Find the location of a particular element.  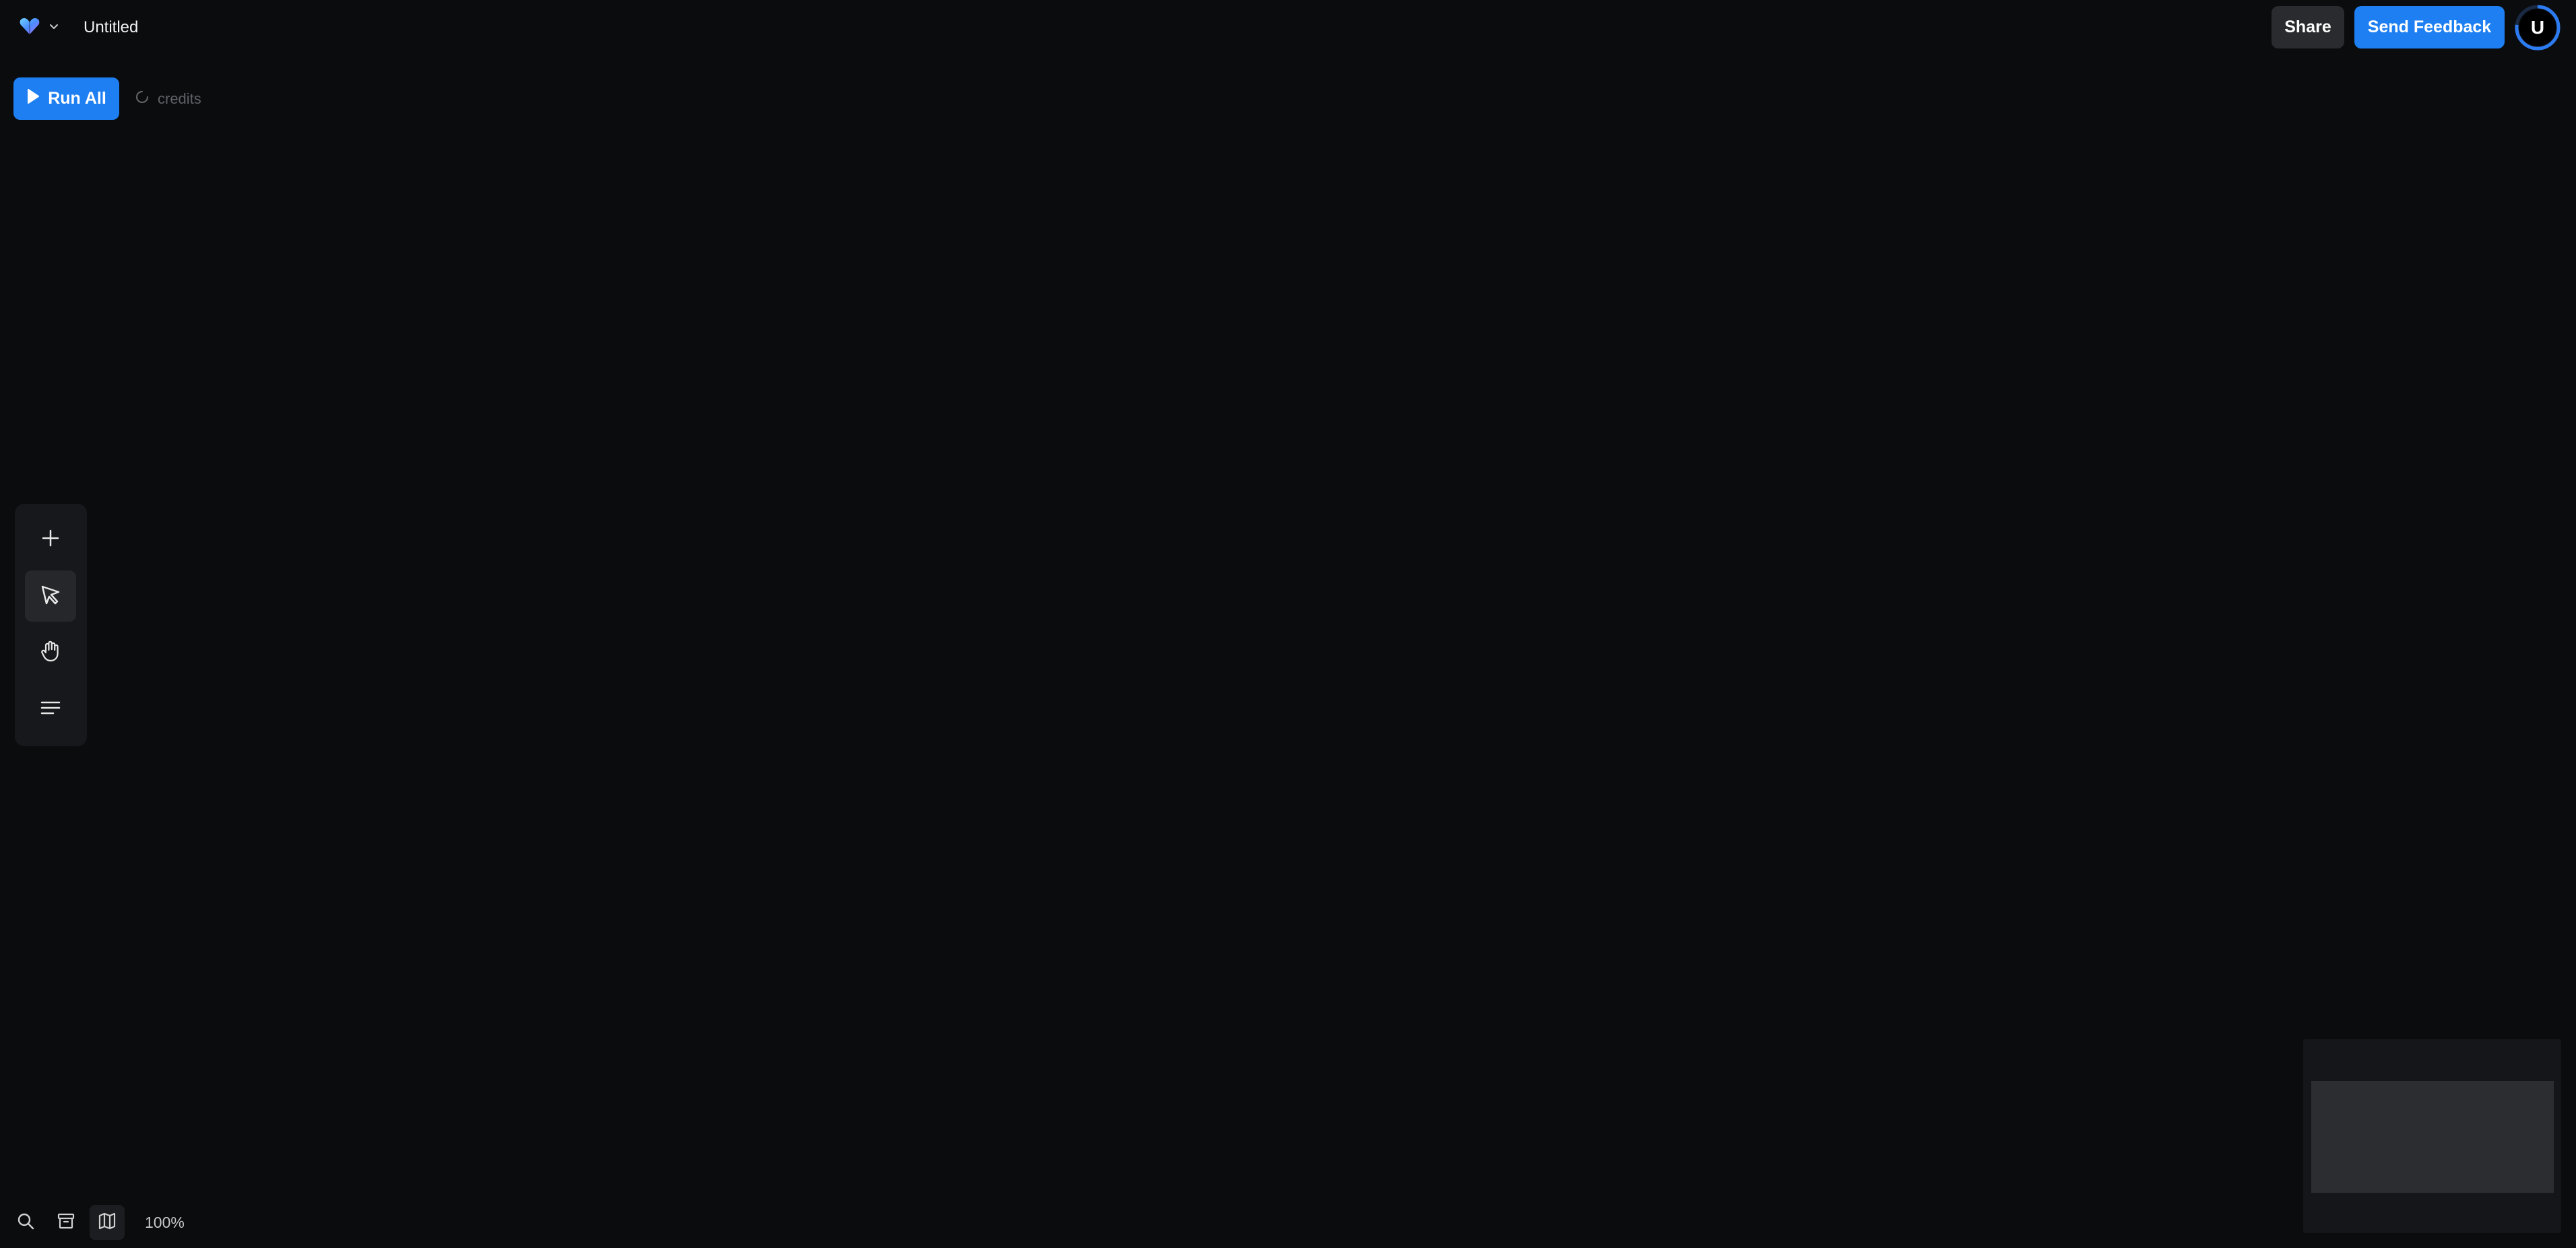

pointer-icon is located at coordinates (50, 596).